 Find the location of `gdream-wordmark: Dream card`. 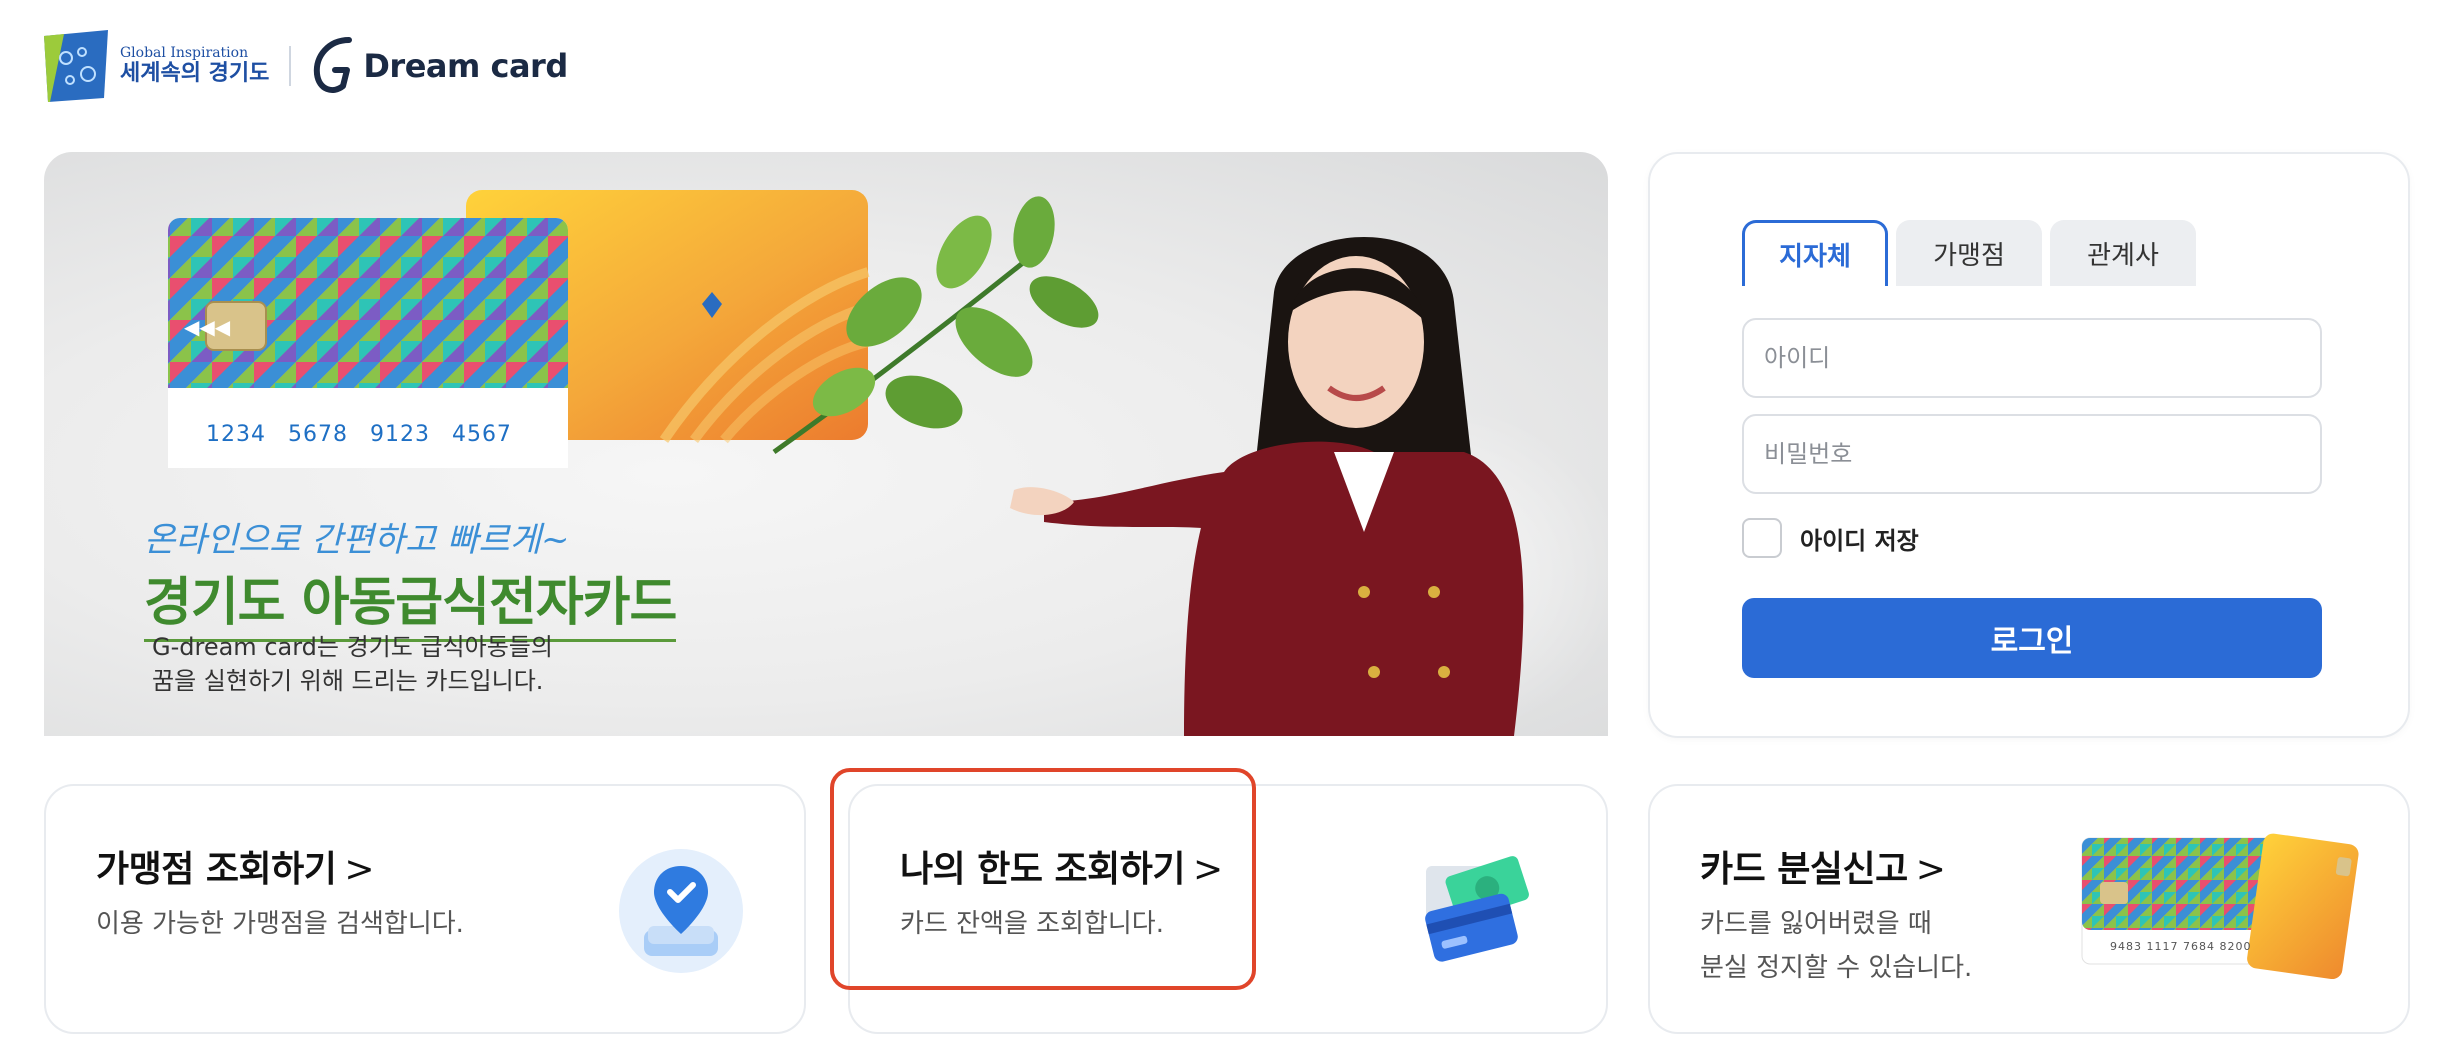

gdream-wordmark: Dream card is located at coordinates (465, 66).